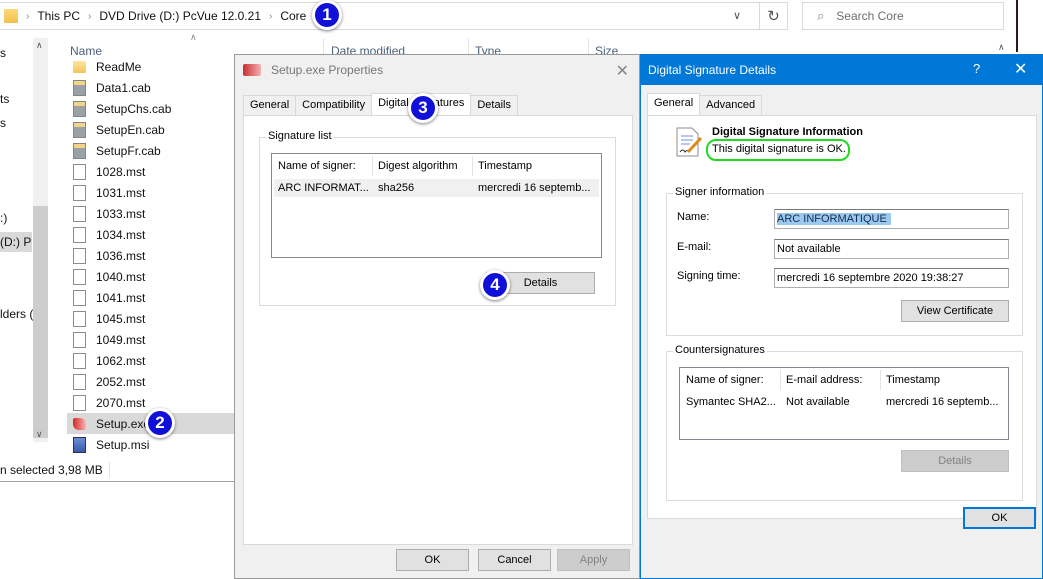 The width and height of the screenshot is (1043, 579). What do you see at coordinates (152, 66) in the screenshot?
I see `file-row: ReadMe` at bounding box center [152, 66].